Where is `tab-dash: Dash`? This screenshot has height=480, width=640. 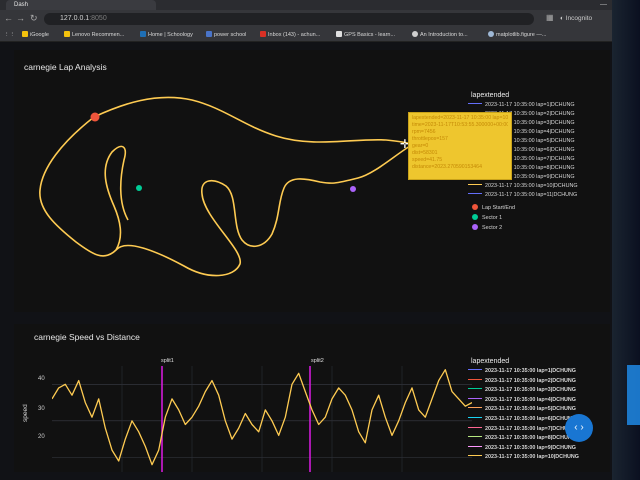
tab-dash: Dash is located at coordinates (81, 5).